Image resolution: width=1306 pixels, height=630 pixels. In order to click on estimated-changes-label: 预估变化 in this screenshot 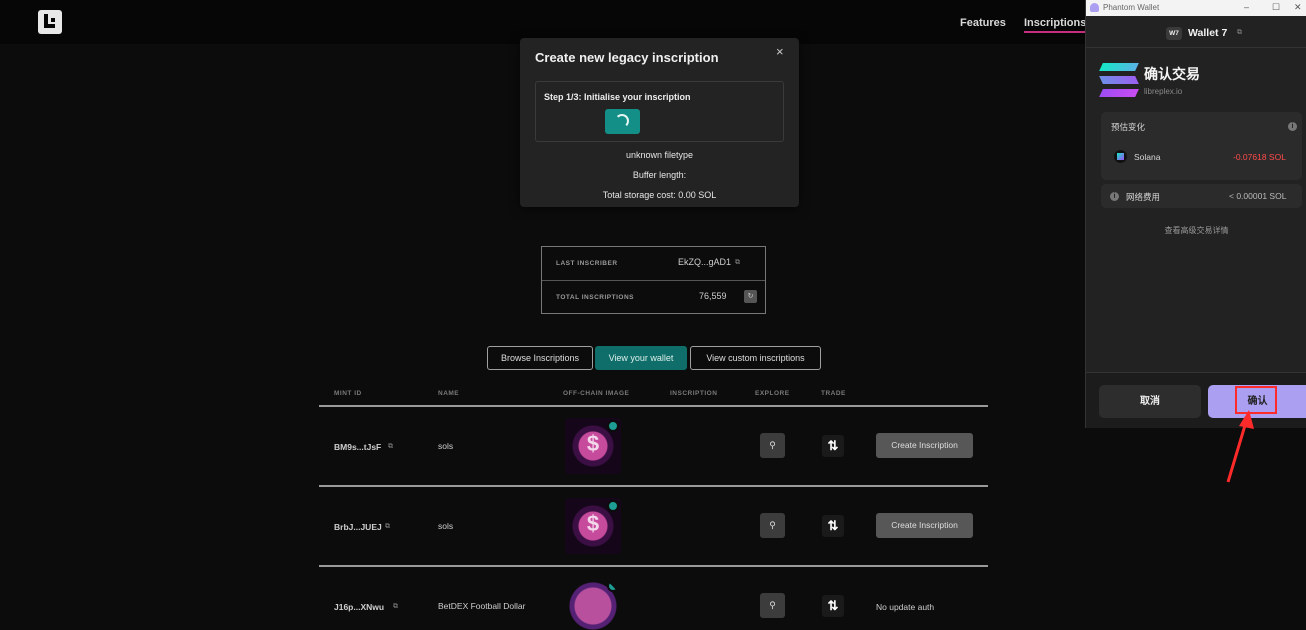, I will do `click(1128, 127)`.